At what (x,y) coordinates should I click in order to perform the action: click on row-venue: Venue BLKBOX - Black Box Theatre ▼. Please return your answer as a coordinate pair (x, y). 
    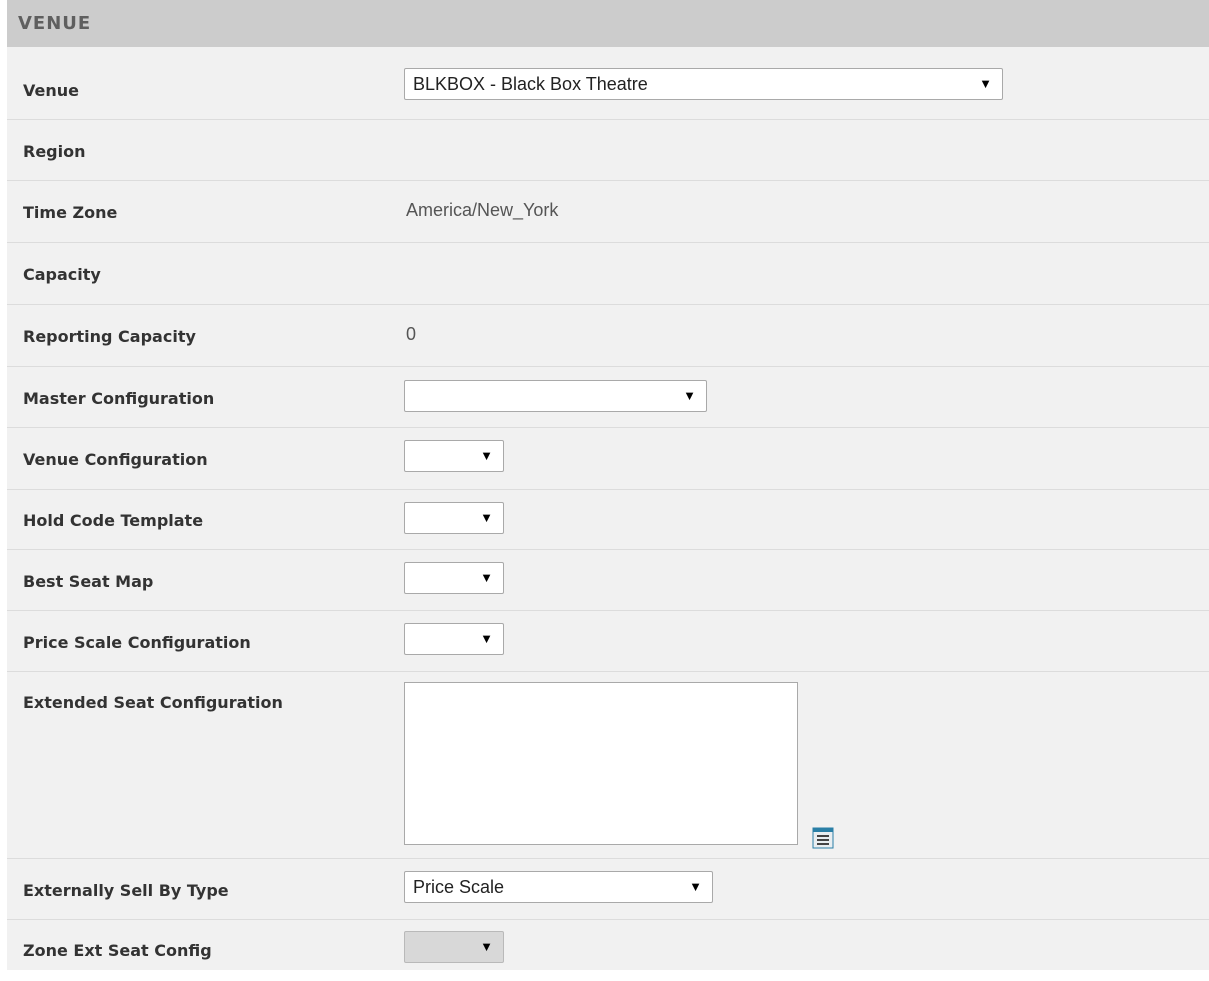
    Looking at the image, I should click on (608, 83).